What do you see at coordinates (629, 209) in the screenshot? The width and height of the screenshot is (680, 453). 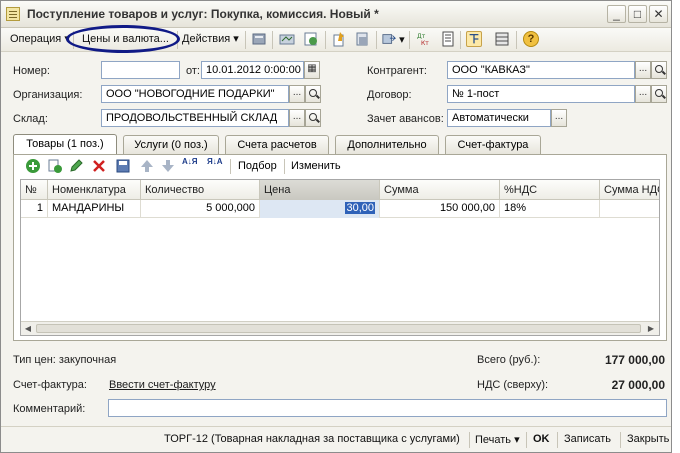 I see `cell-vat-sum` at bounding box center [629, 209].